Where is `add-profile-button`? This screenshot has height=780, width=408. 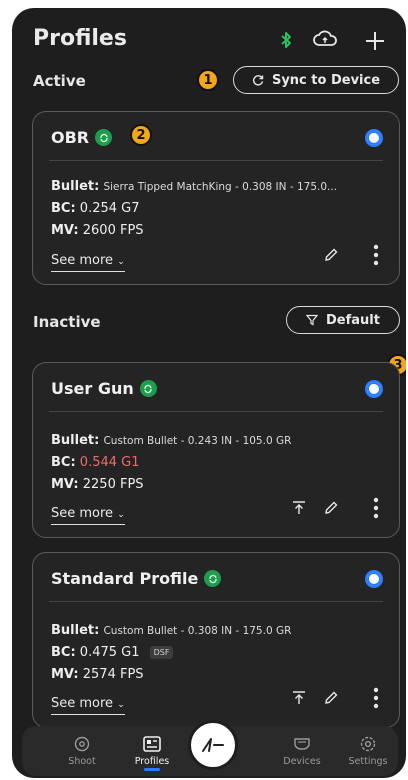 add-profile-button is located at coordinates (375, 41).